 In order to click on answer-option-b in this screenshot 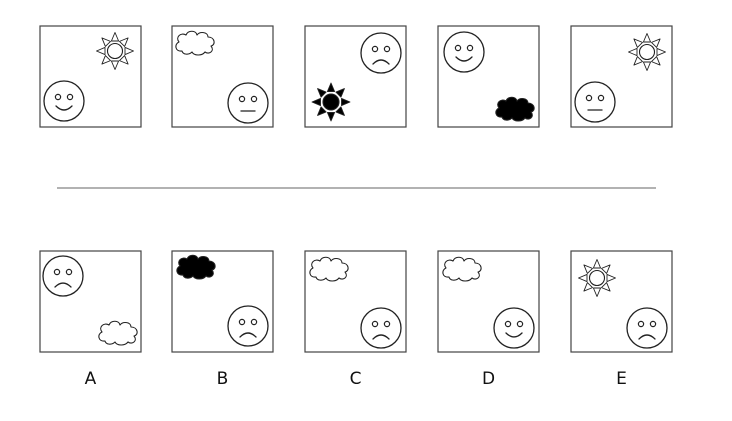, I will do `click(222, 301)`.